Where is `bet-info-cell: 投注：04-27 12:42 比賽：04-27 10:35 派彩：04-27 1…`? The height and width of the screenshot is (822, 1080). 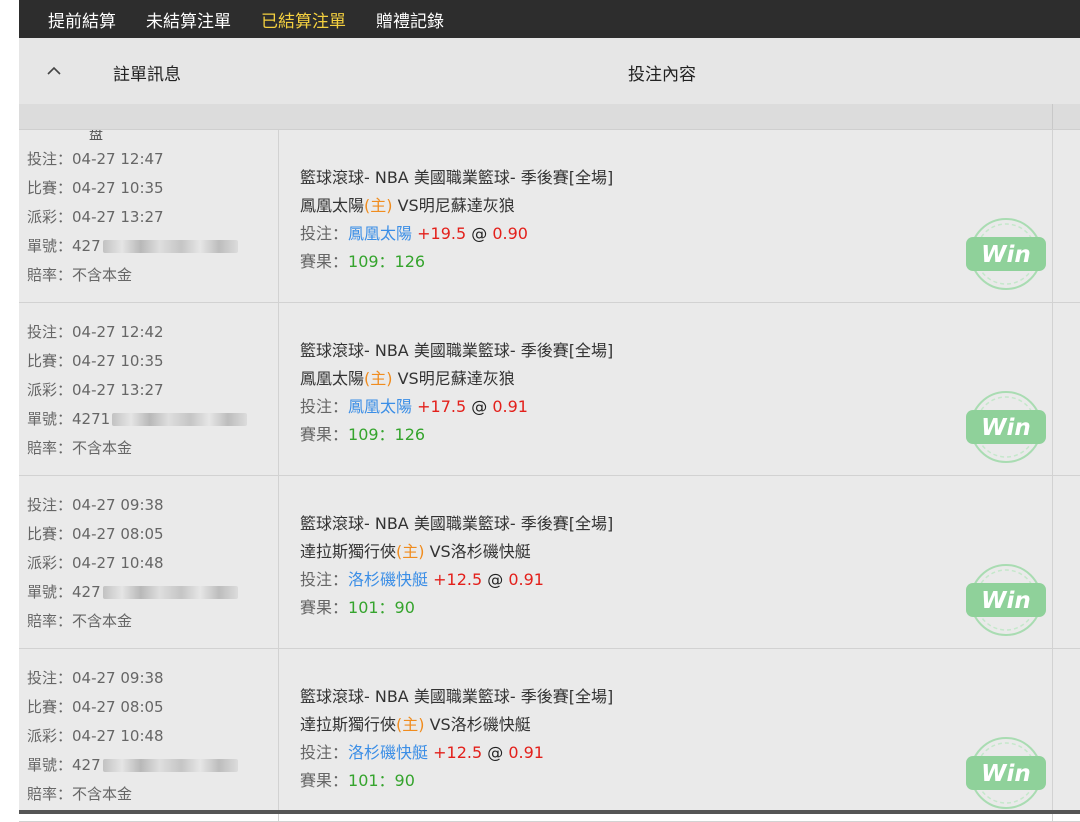 bet-info-cell: 投注：04-27 12:42 比賽：04-27 10:35 派彩：04-27 1… is located at coordinates (149, 389).